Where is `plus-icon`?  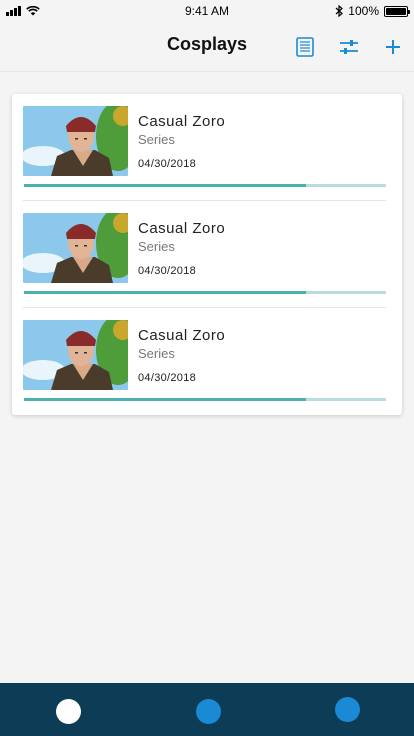
plus-icon is located at coordinates (393, 47).